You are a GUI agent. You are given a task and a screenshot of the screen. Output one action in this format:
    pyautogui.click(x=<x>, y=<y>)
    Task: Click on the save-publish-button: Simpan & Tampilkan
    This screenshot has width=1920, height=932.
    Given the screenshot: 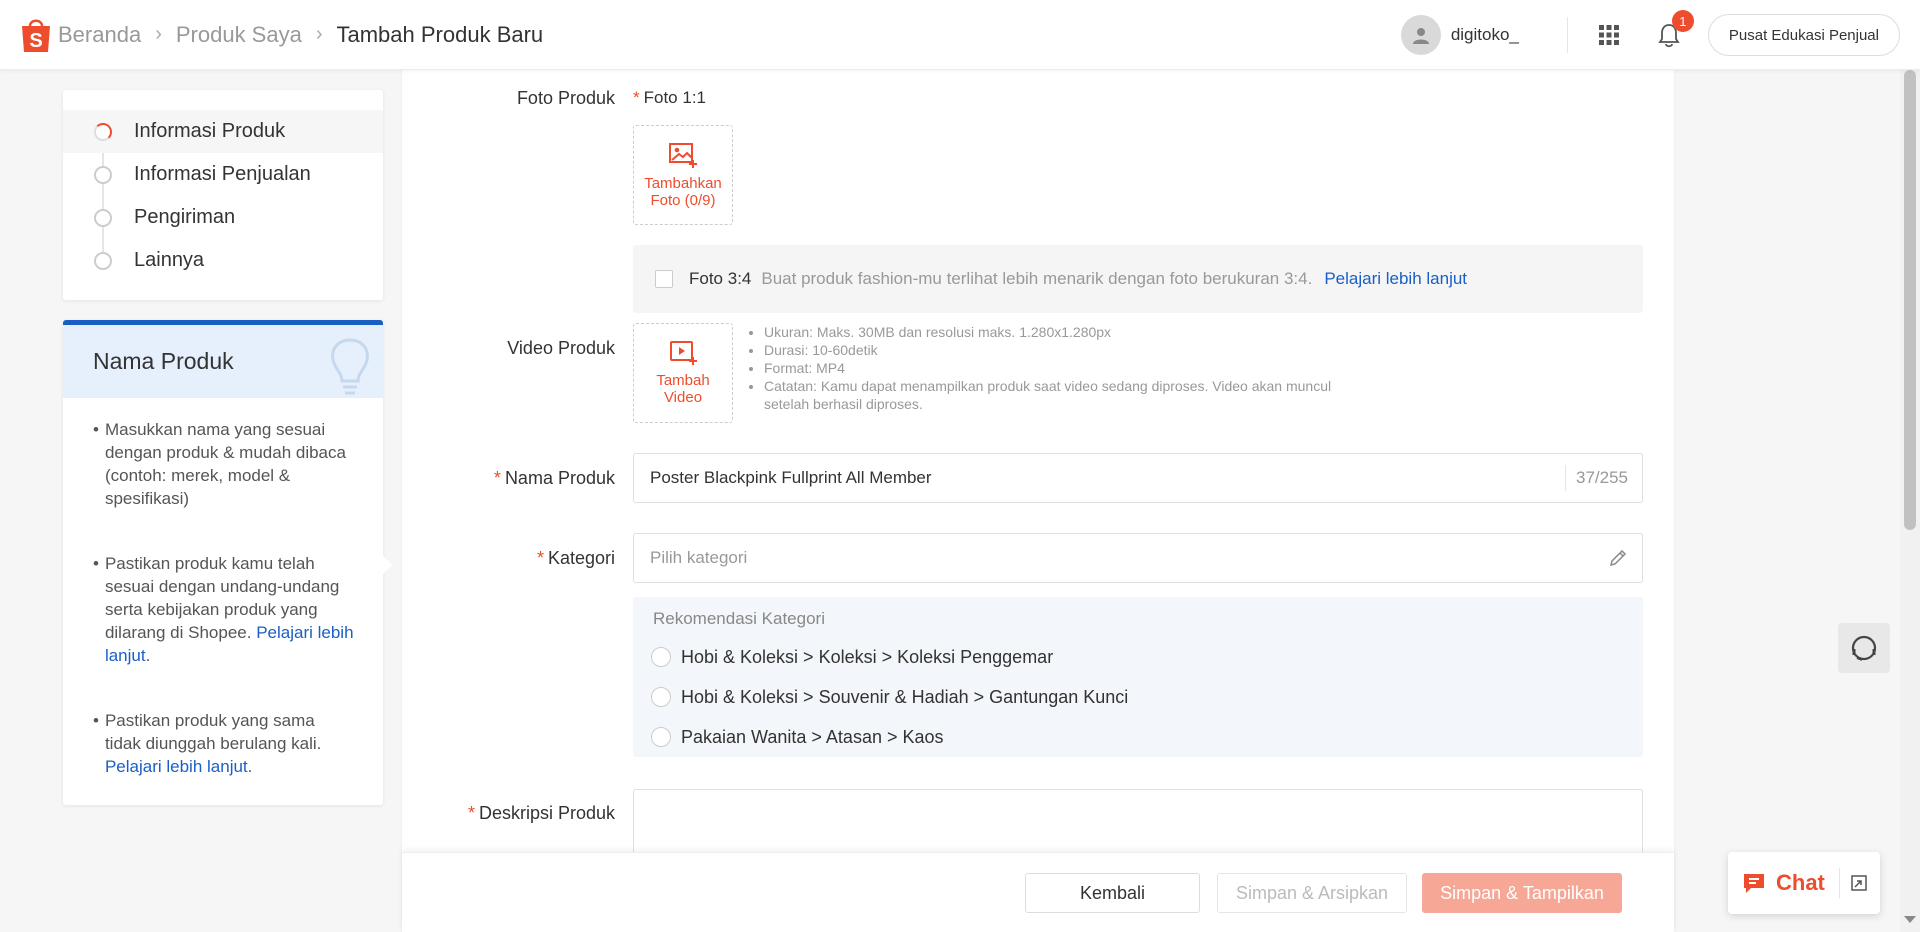 What is the action you would take?
    pyautogui.click(x=1522, y=893)
    